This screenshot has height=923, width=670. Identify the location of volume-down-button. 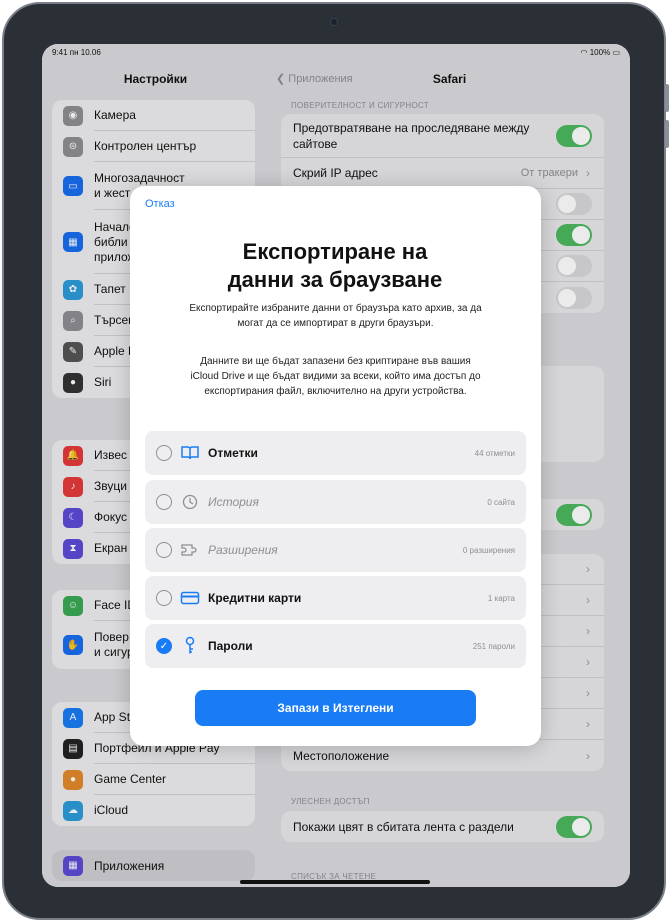
(667, 134).